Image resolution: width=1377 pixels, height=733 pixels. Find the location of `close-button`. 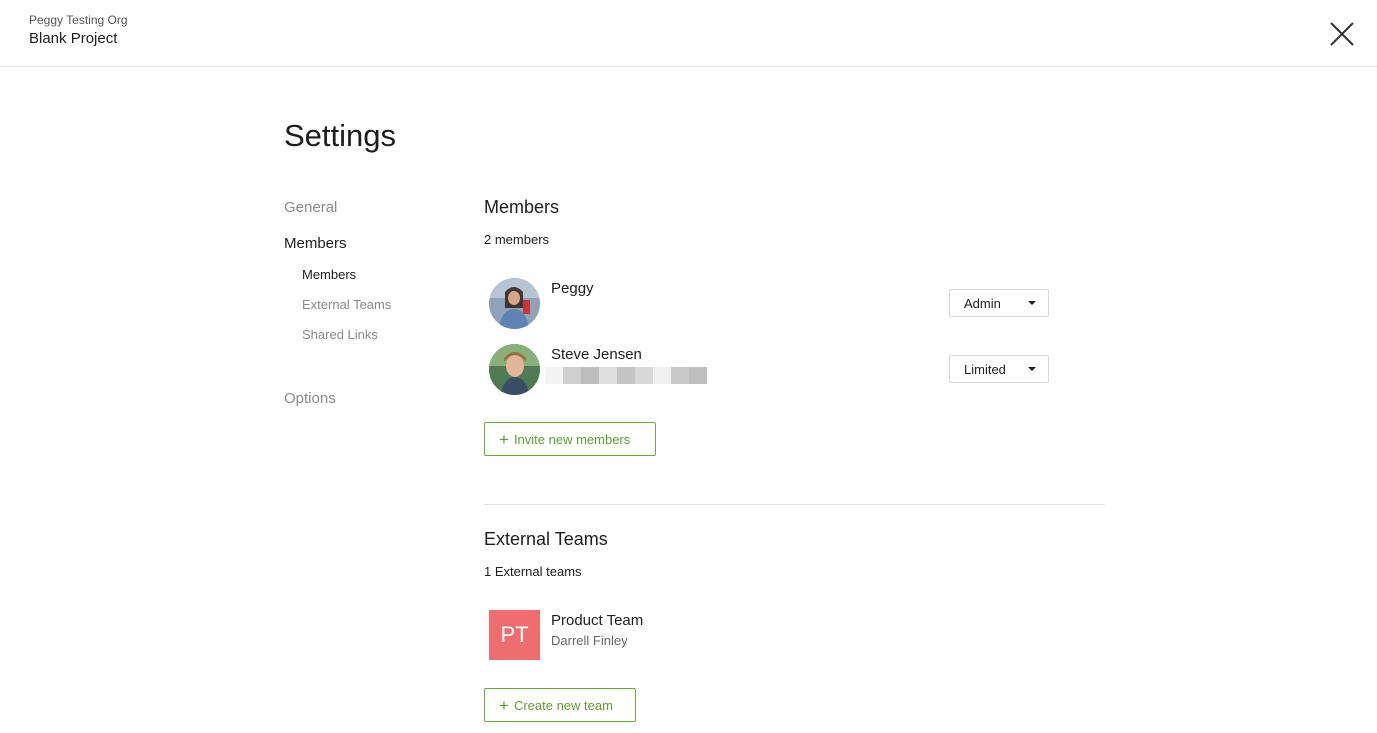

close-button is located at coordinates (1342, 34).